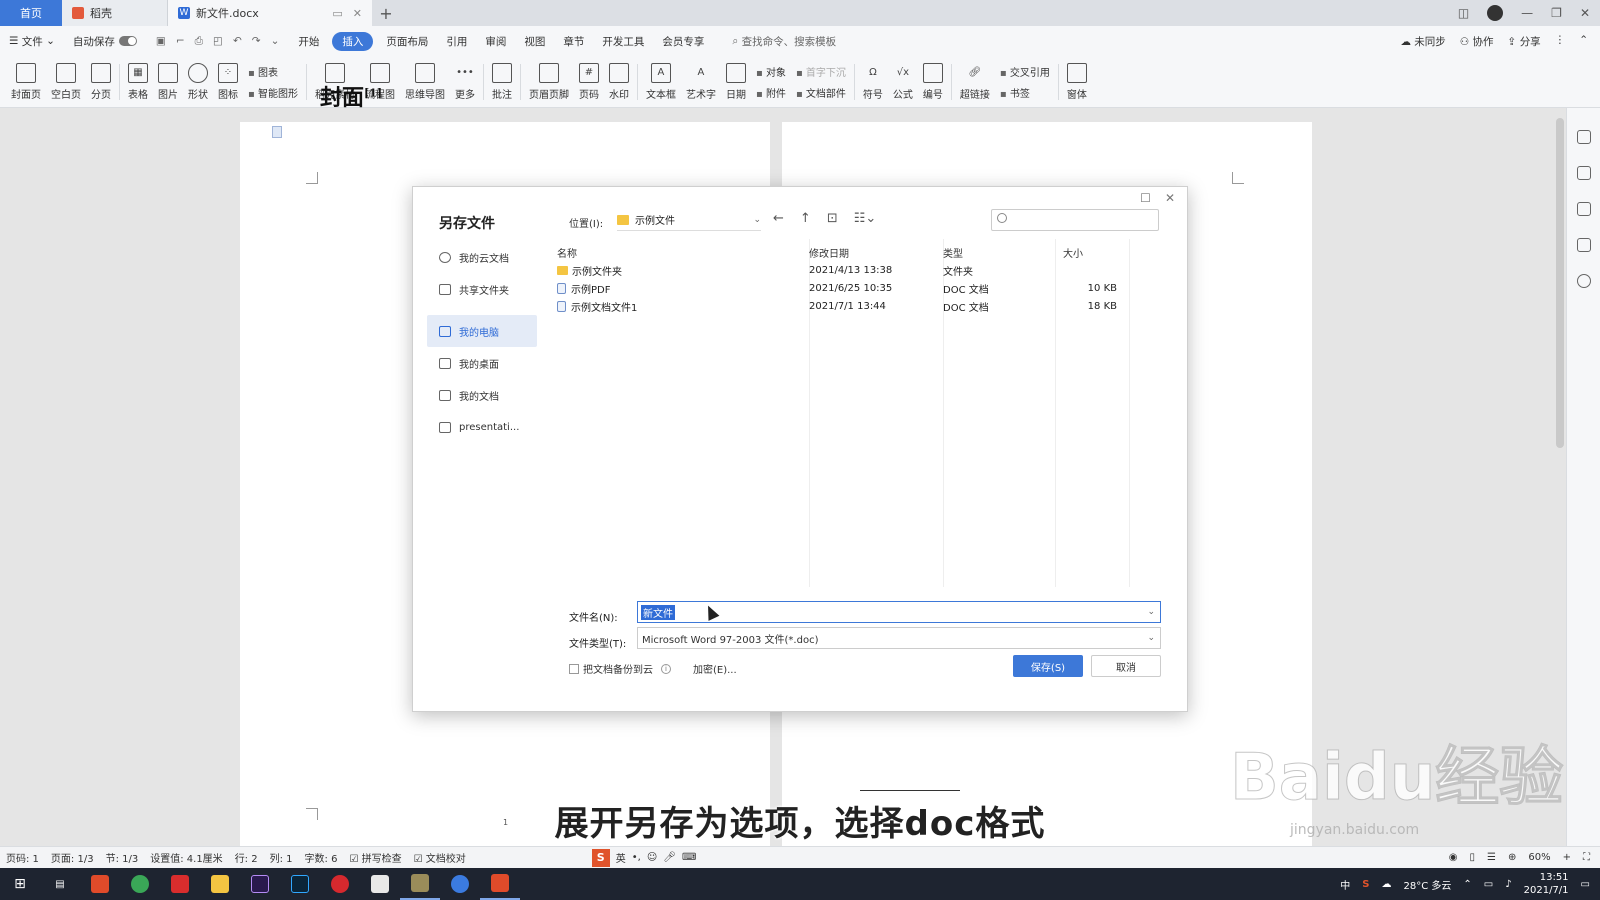 The height and width of the screenshot is (900, 1600). What do you see at coordinates (340, 884) in the screenshot?
I see `taskbar-music` at bounding box center [340, 884].